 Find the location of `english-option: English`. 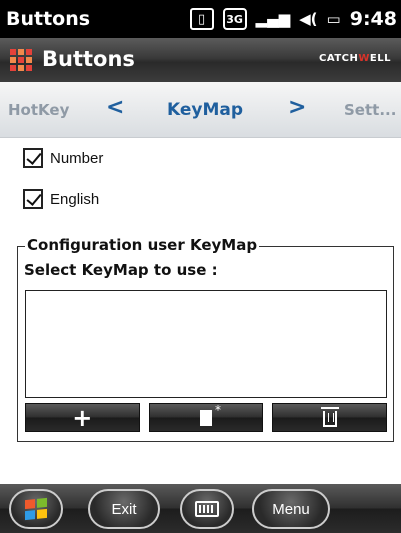

english-option: English is located at coordinates (61, 199).